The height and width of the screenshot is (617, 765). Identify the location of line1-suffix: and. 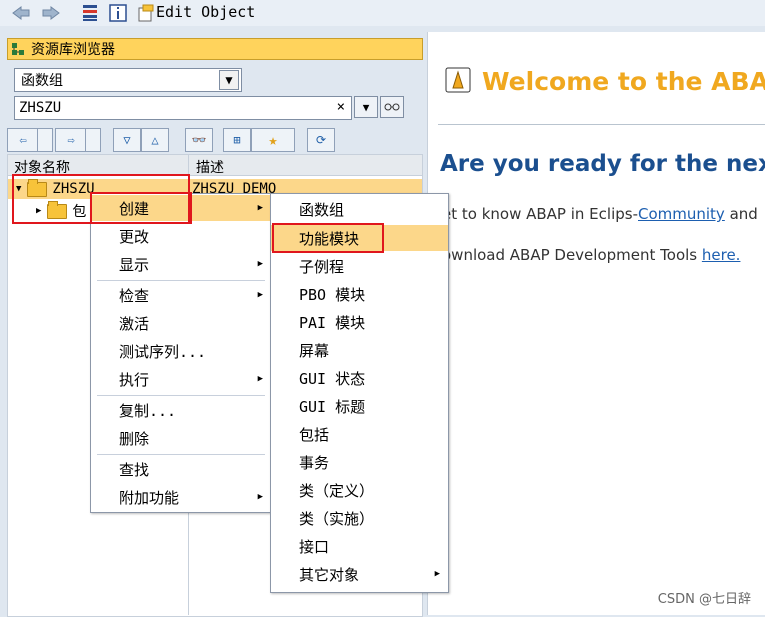
(741, 214).